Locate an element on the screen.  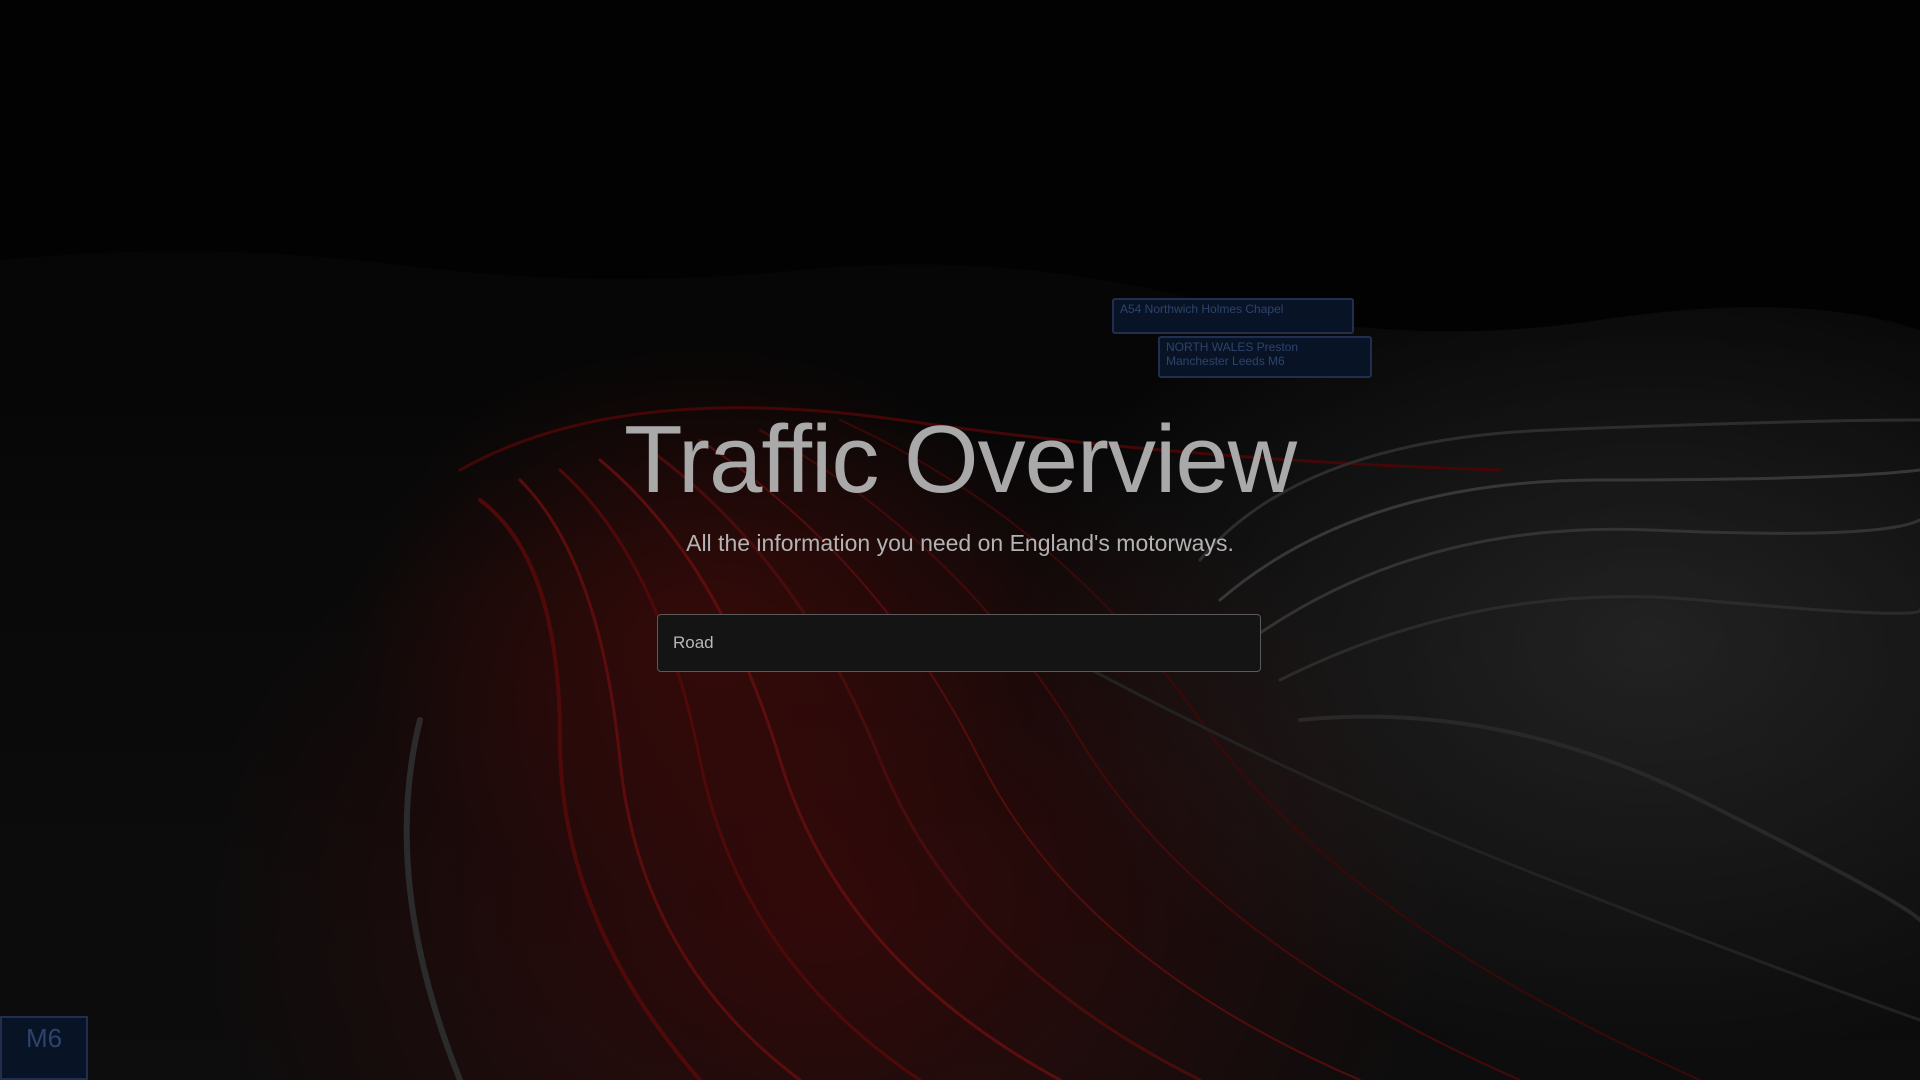
page-title: Traffic Overview is located at coordinates (960, 459).